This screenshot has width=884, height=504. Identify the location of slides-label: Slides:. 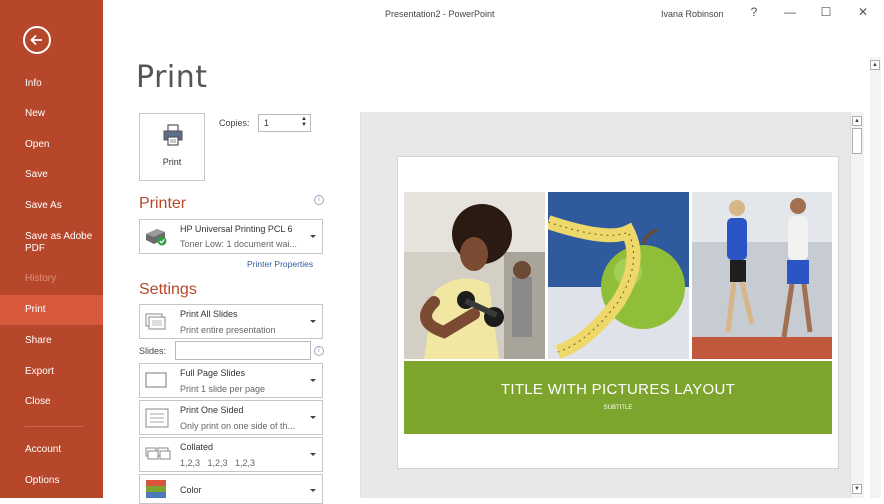
(153, 351).